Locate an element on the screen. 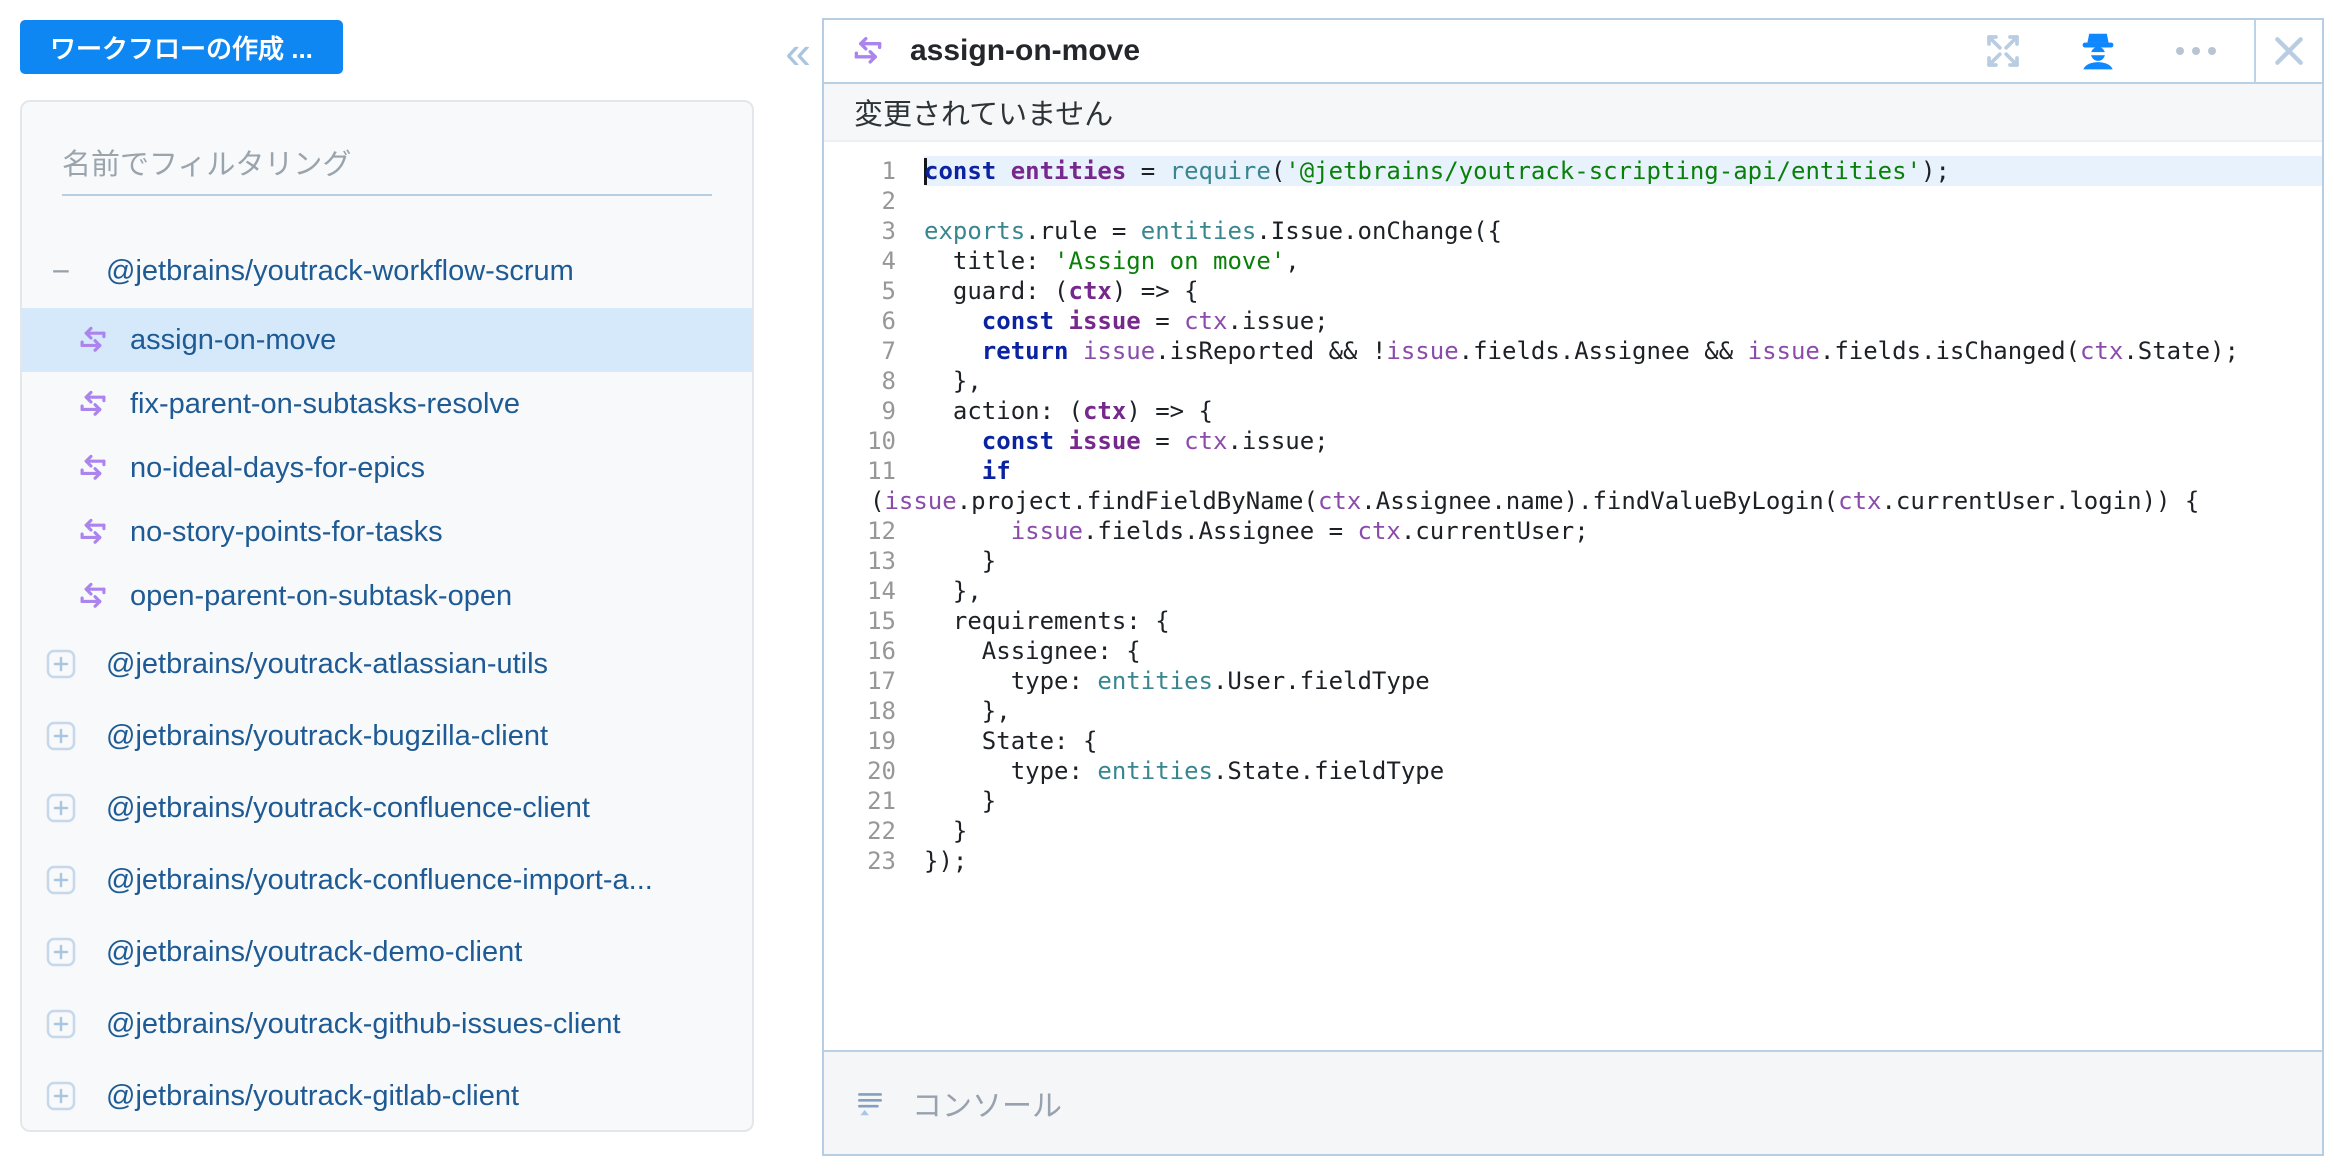 This screenshot has height=1174, width=2334. editor-header-actions is located at coordinates (2118, 51).